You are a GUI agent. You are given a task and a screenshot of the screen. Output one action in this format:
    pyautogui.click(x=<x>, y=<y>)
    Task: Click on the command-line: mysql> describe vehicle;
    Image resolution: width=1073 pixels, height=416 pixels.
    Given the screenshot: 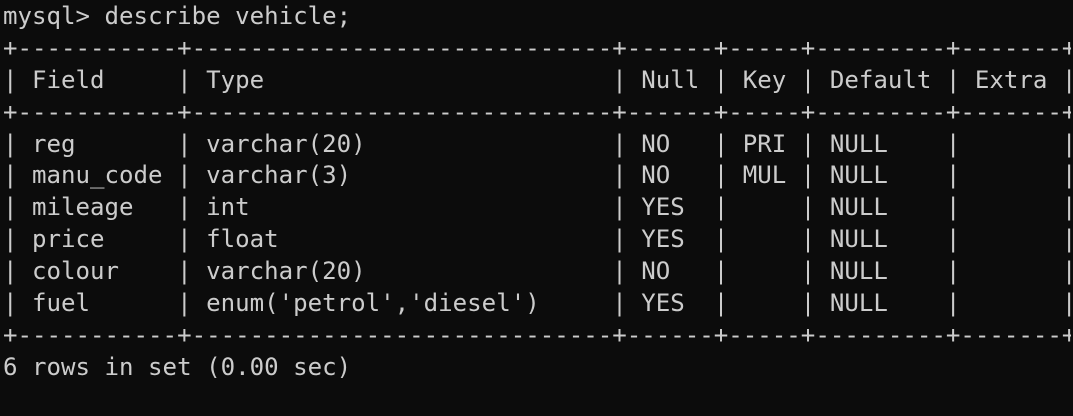 What is the action you would take?
    pyautogui.click(x=537, y=17)
    